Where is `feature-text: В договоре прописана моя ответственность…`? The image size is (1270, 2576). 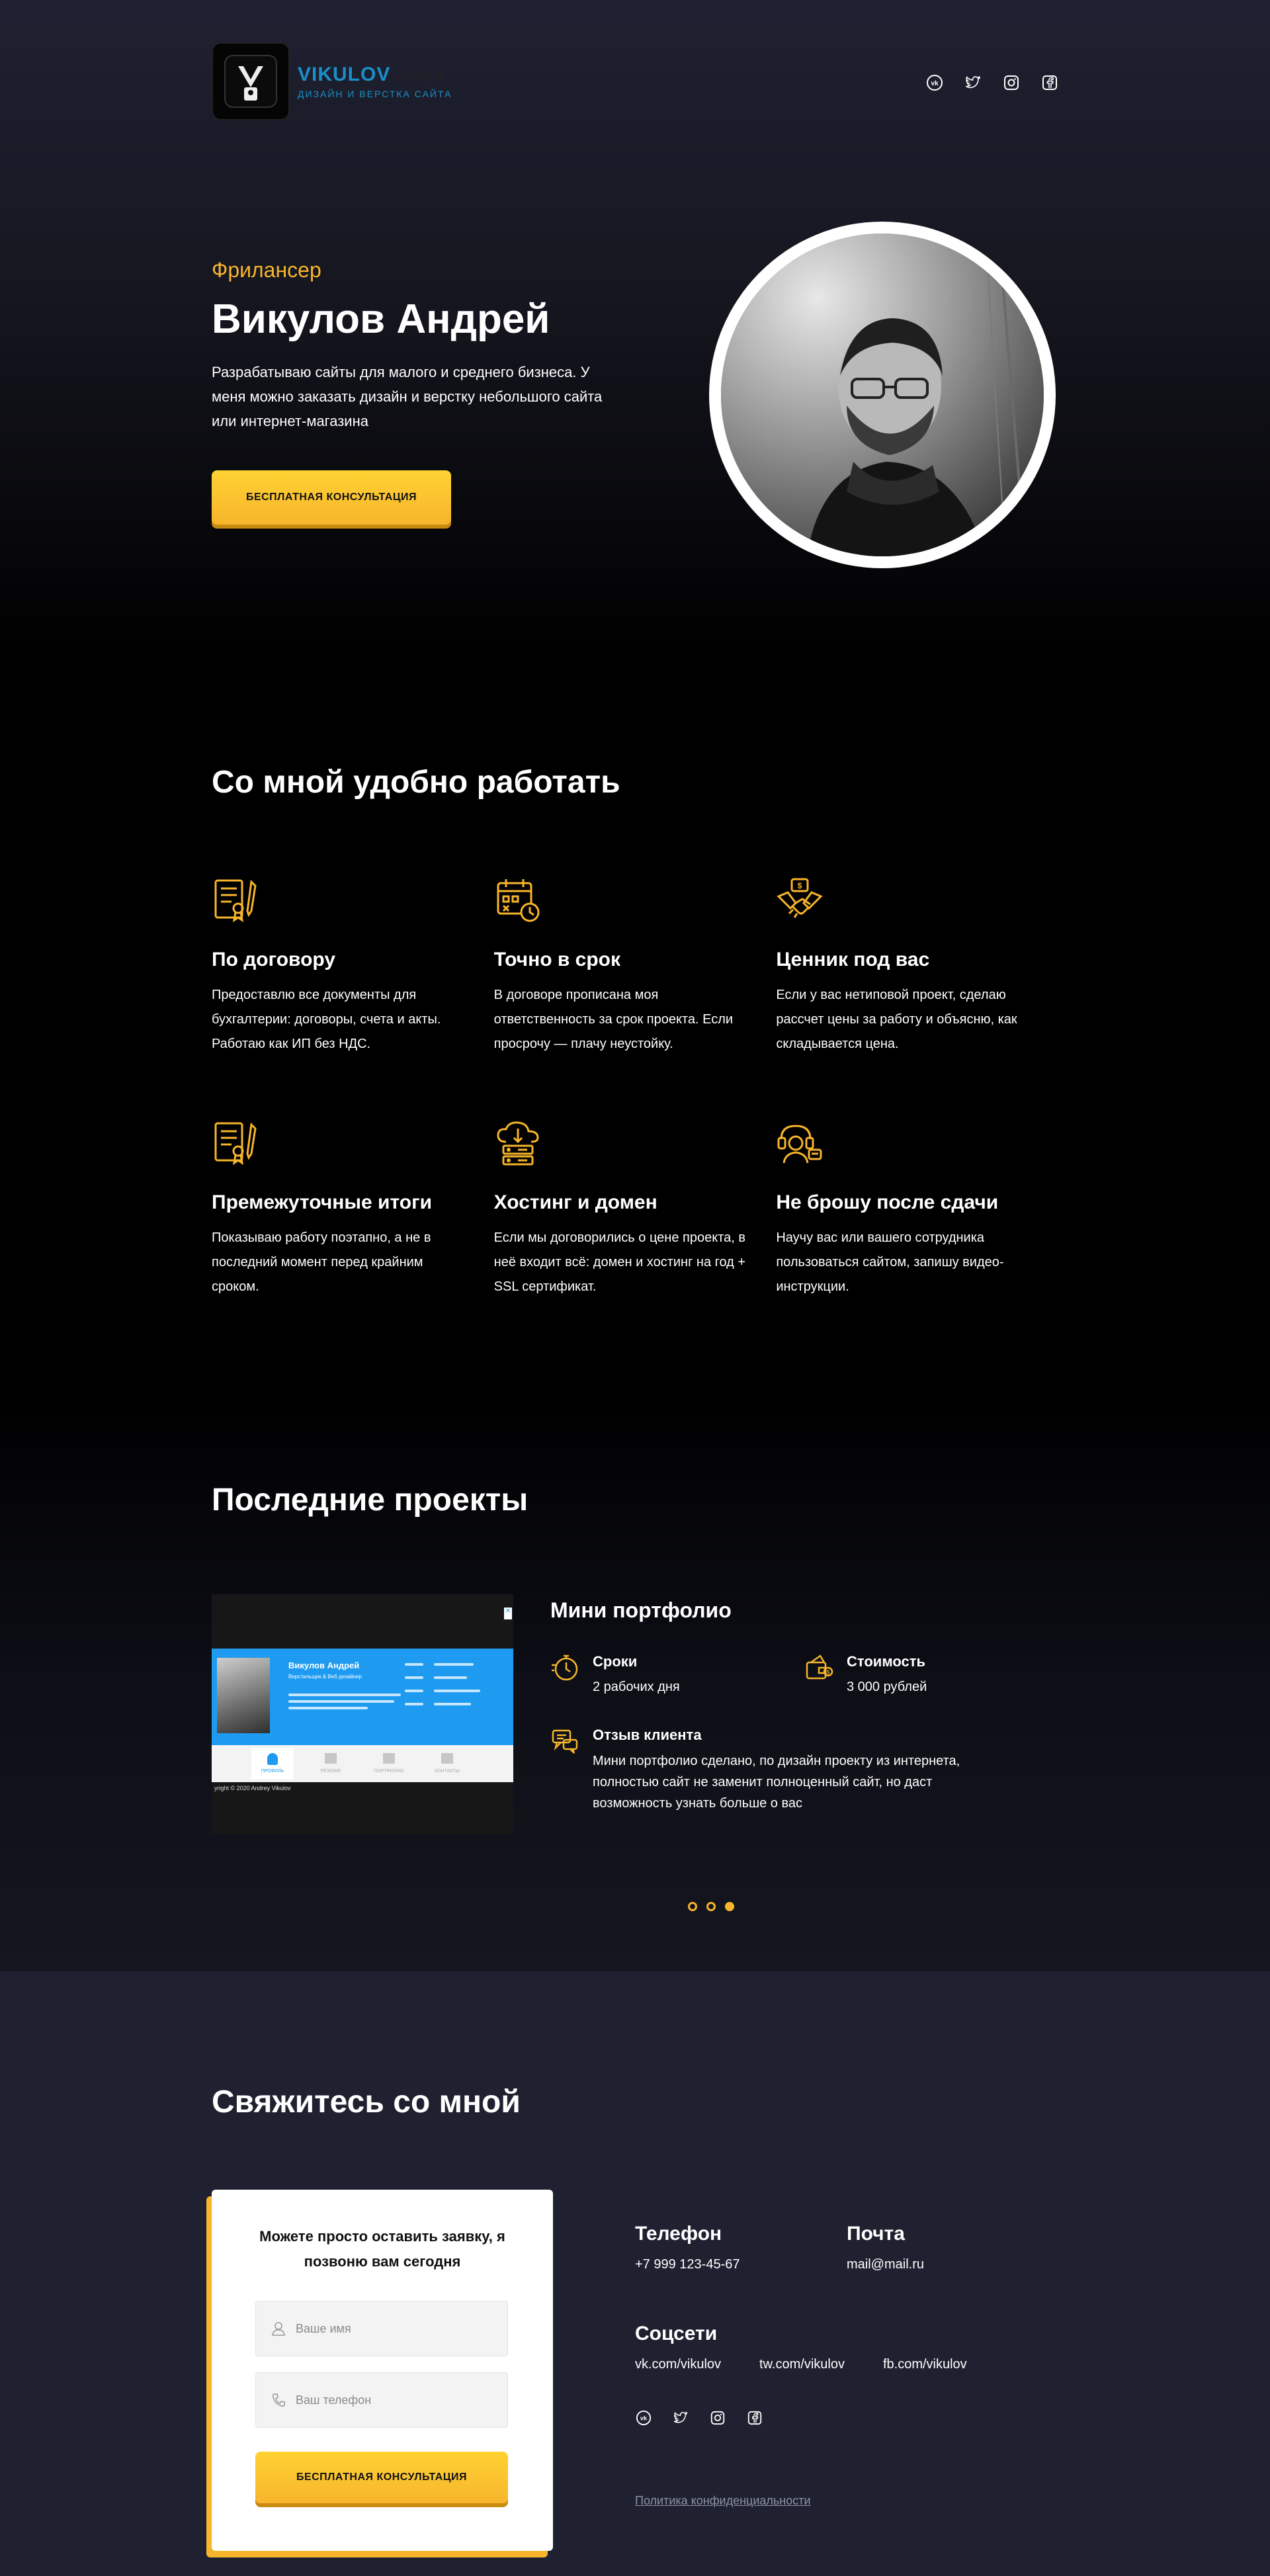
feature-text: В договоре прописана моя ответственность… is located at coordinates (613, 1019).